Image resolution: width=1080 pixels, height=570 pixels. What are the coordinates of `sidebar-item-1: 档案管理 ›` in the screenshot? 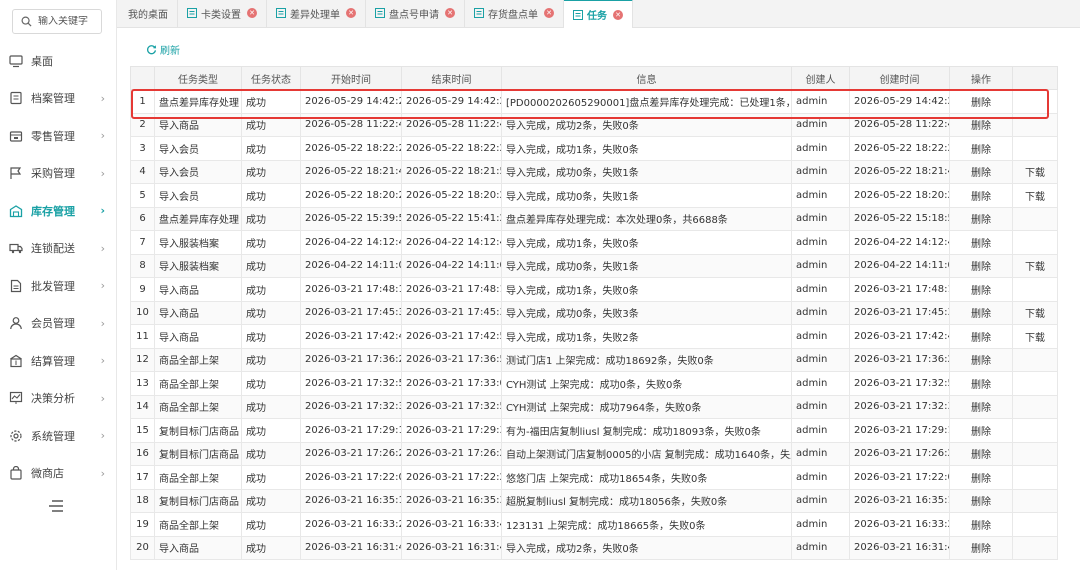 It's located at (58, 99).